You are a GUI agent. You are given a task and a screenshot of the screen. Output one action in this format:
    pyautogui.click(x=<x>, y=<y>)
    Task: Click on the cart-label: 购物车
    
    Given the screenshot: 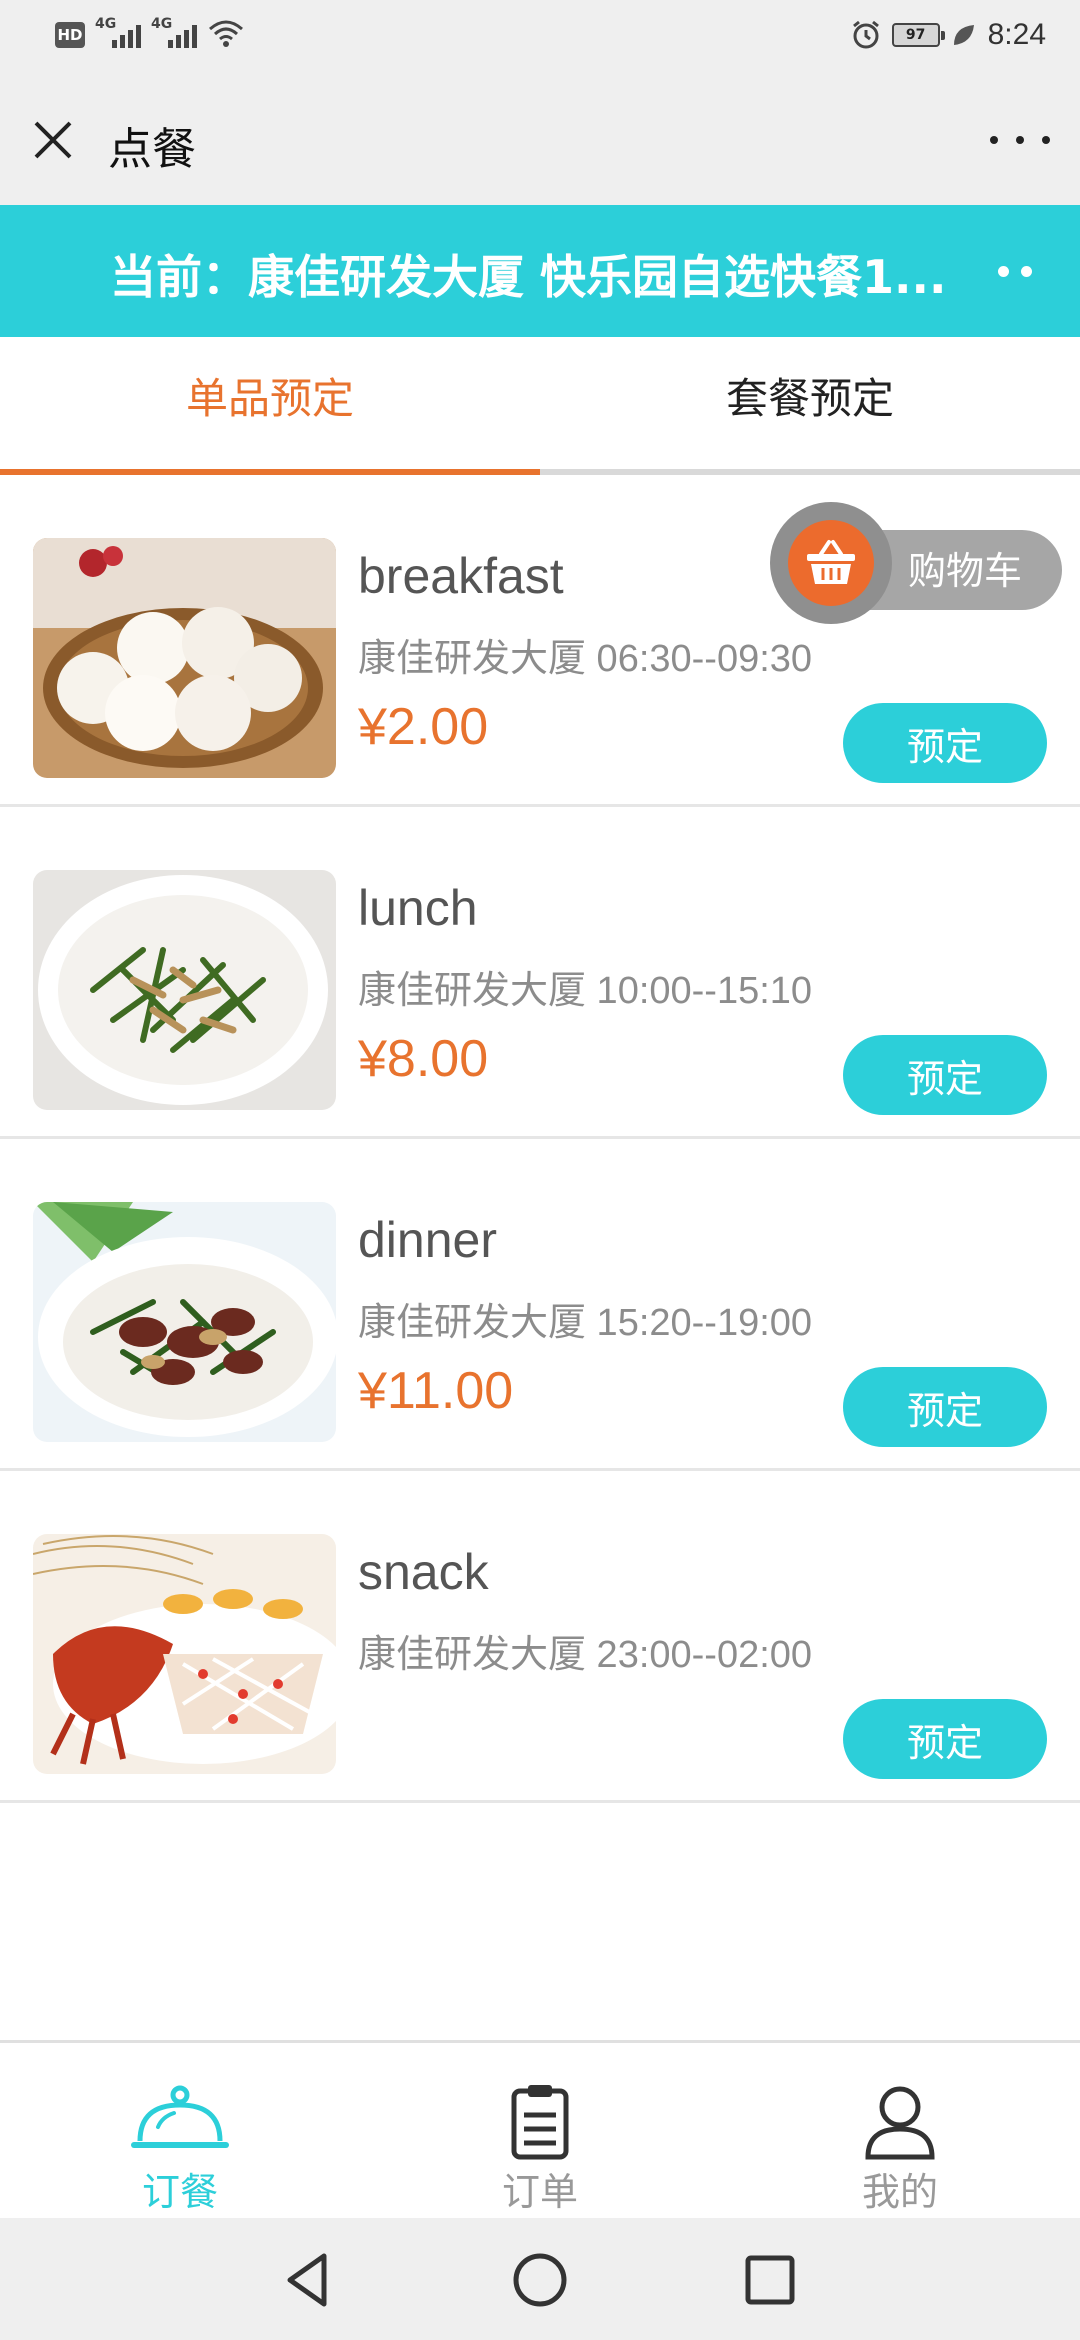 What is the action you would take?
    pyautogui.click(x=965, y=571)
    